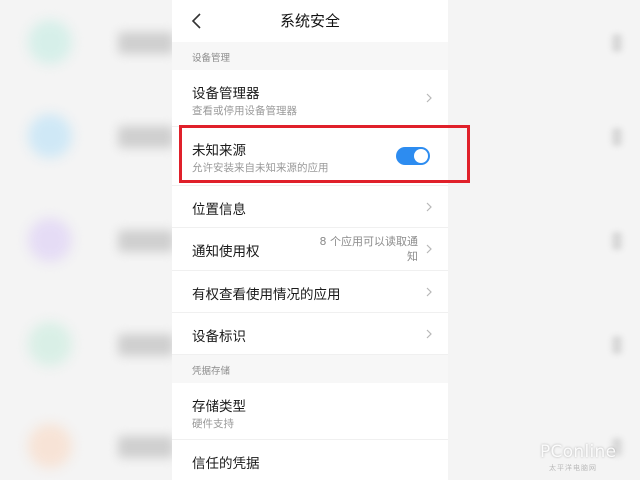 The width and height of the screenshot is (640, 480). What do you see at coordinates (226, 252) in the screenshot?
I see `setting-title: 通知使用权` at bounding box center [226, 252].